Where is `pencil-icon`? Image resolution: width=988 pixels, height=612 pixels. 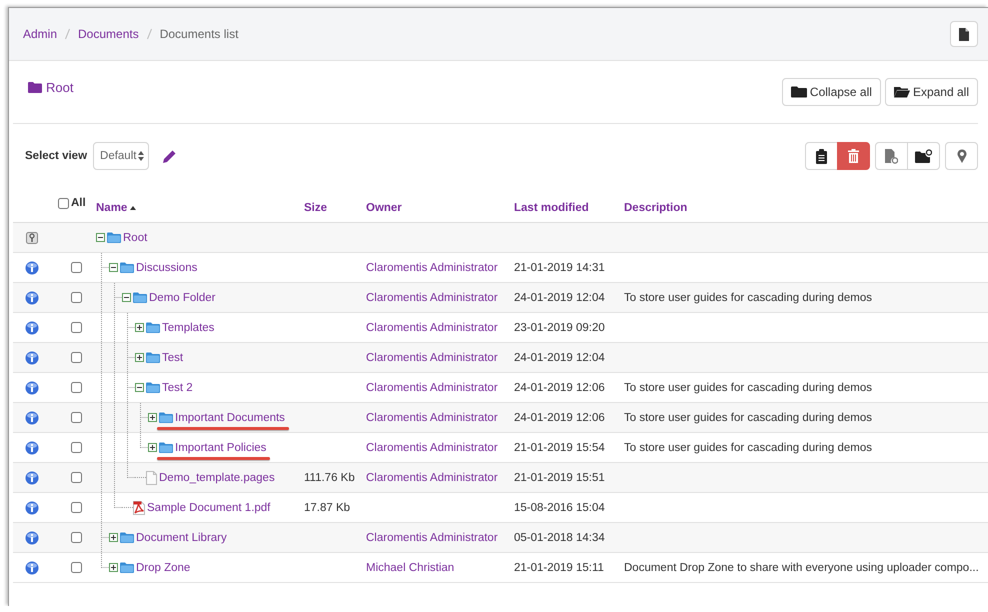 pencil-icon is located at coordinates (169, 156).